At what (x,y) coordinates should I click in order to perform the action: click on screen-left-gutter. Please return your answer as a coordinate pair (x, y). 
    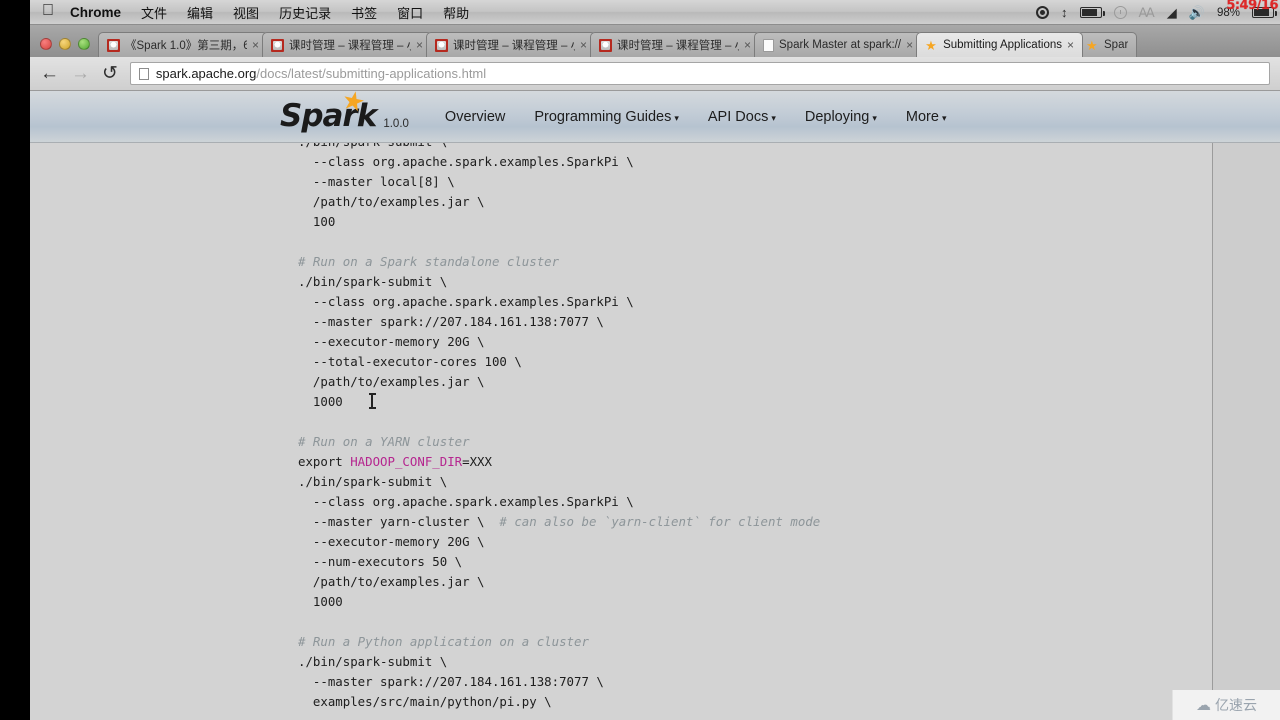
    Looking at the image, I should click on (15, 360).